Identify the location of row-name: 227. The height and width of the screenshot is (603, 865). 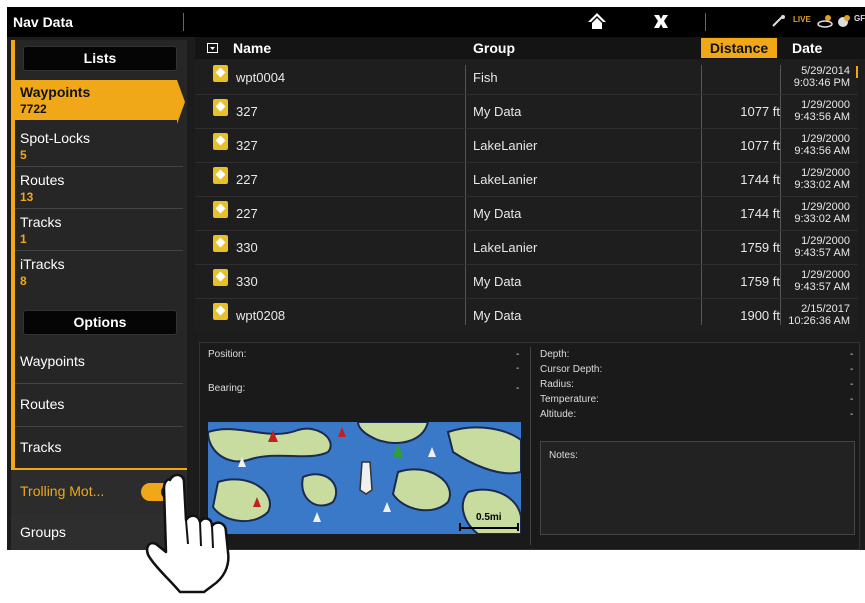
(247, 179).